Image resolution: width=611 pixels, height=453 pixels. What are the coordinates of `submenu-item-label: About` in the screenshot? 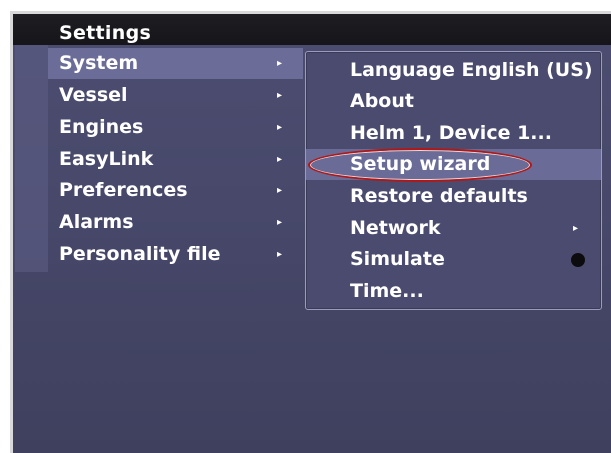 It's located at (382, 101).